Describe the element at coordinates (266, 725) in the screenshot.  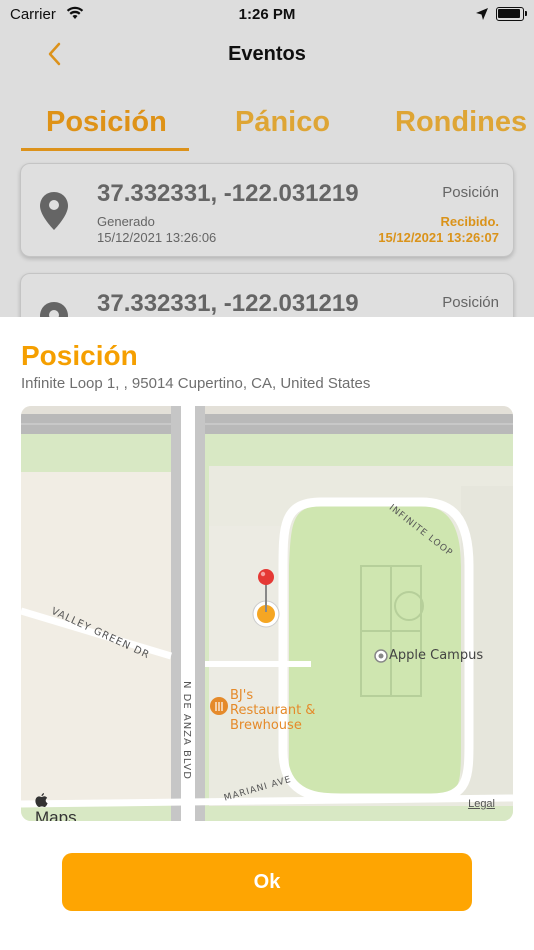
I see `restaurant-name-line: Brewhouse` at that location.